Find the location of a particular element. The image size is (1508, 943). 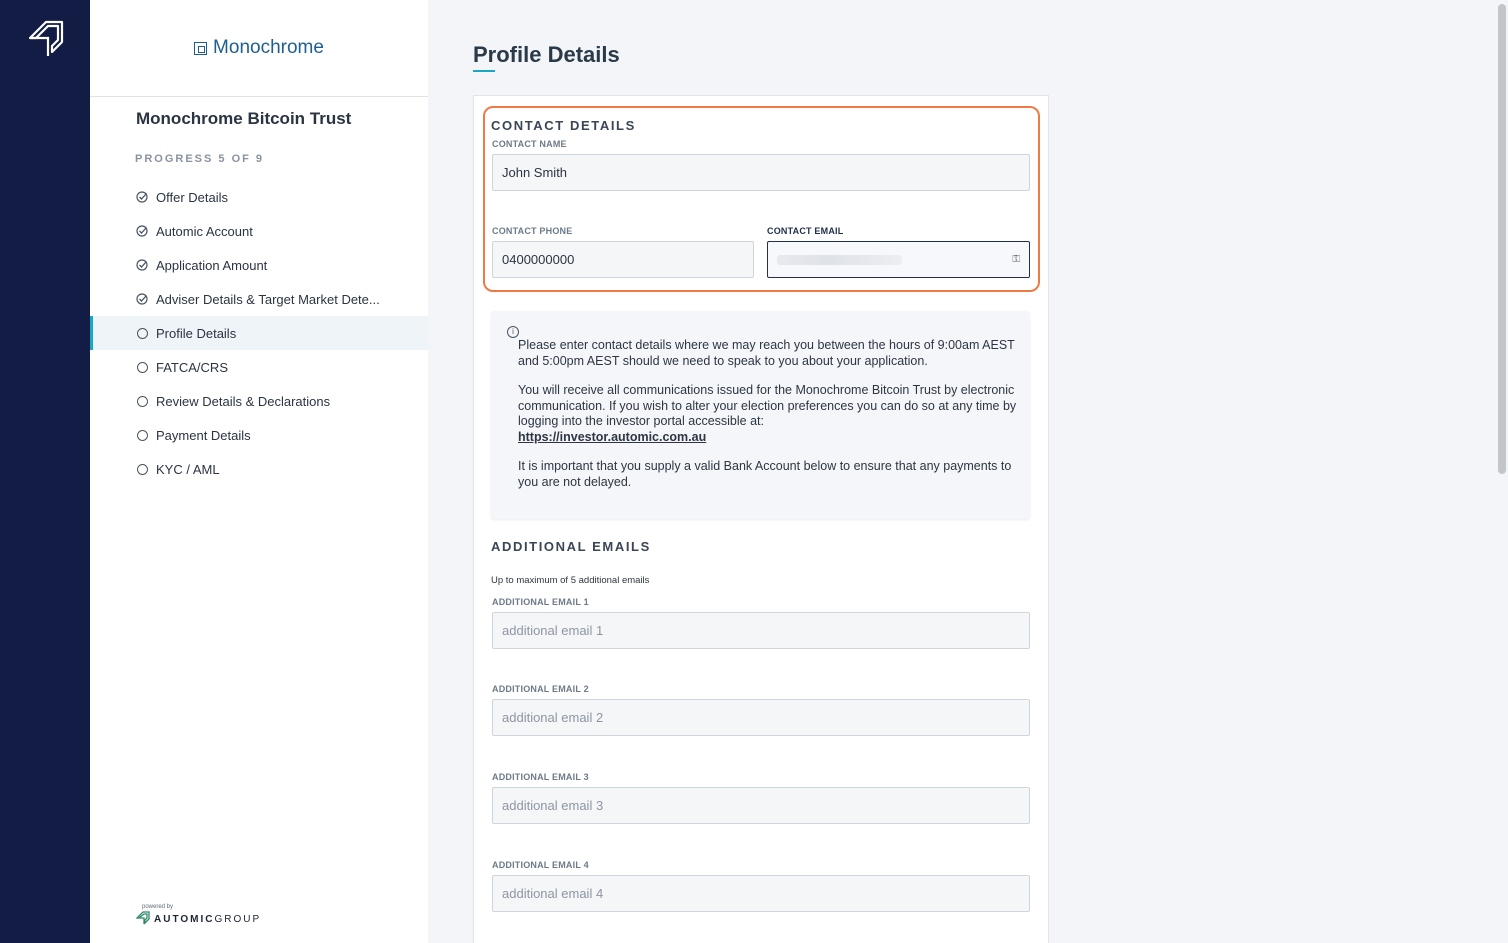

progress-indicator: PROGRESS 5 OF 9 is located at coordinates (200, 159).